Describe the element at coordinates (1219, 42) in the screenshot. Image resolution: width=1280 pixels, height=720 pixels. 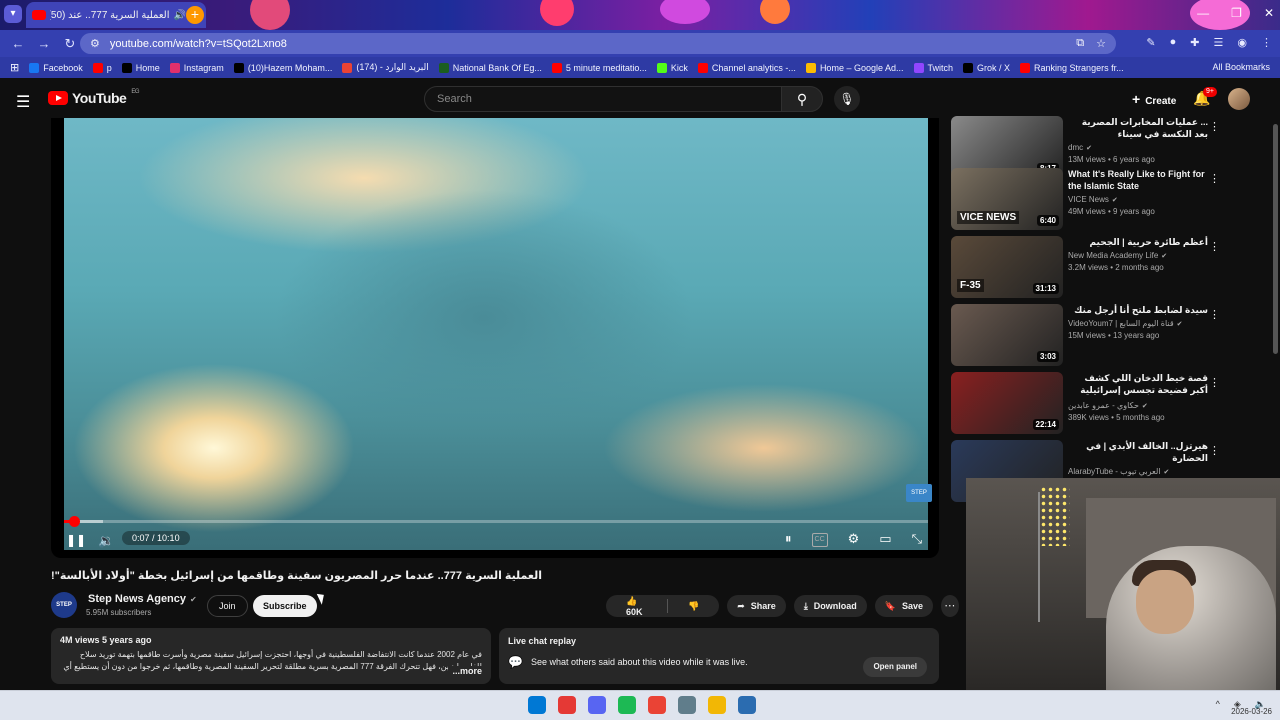
I see `reading-list-icon: ☰` at that location.